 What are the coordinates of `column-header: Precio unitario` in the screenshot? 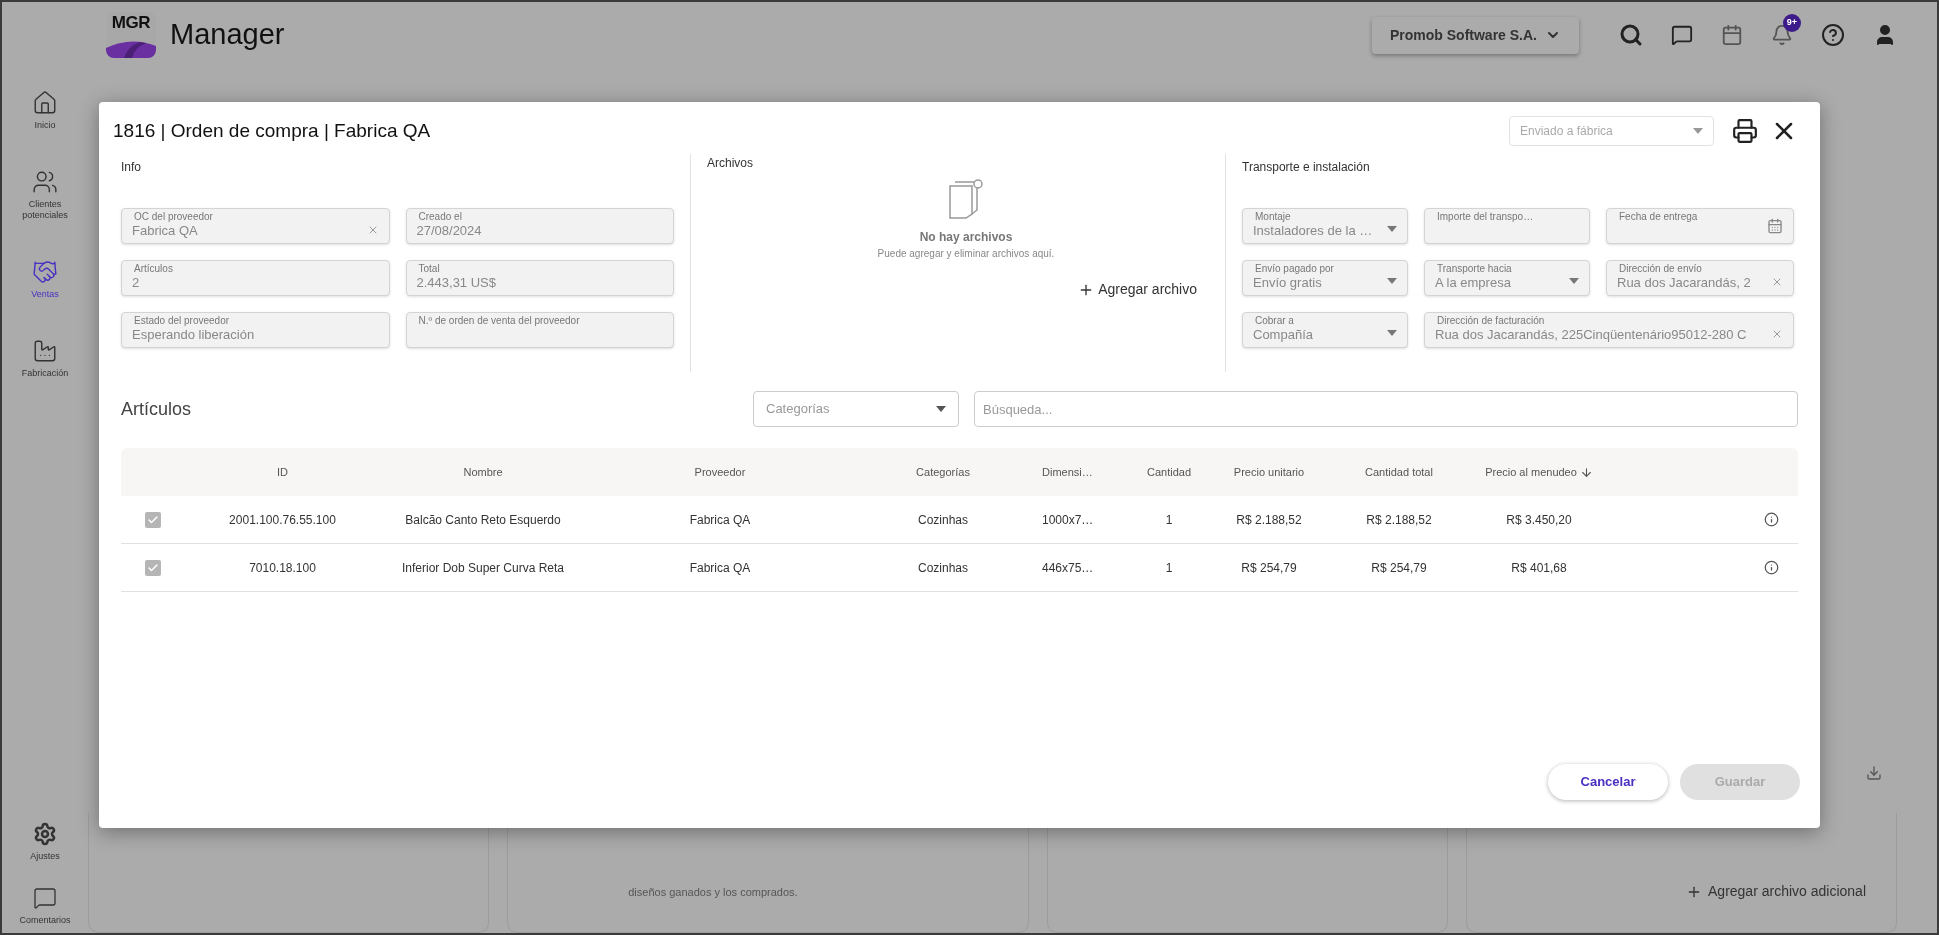 It's located at (1269, 472).